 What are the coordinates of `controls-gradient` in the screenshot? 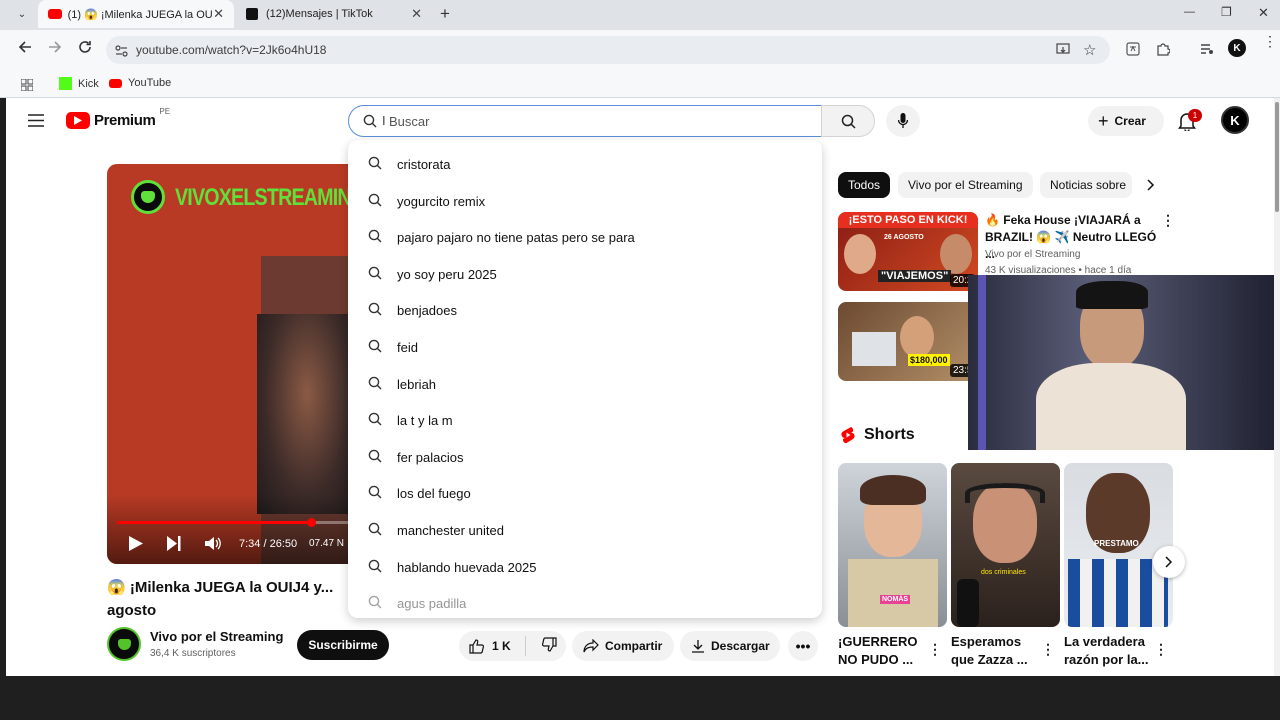 It's located at (230, 529).